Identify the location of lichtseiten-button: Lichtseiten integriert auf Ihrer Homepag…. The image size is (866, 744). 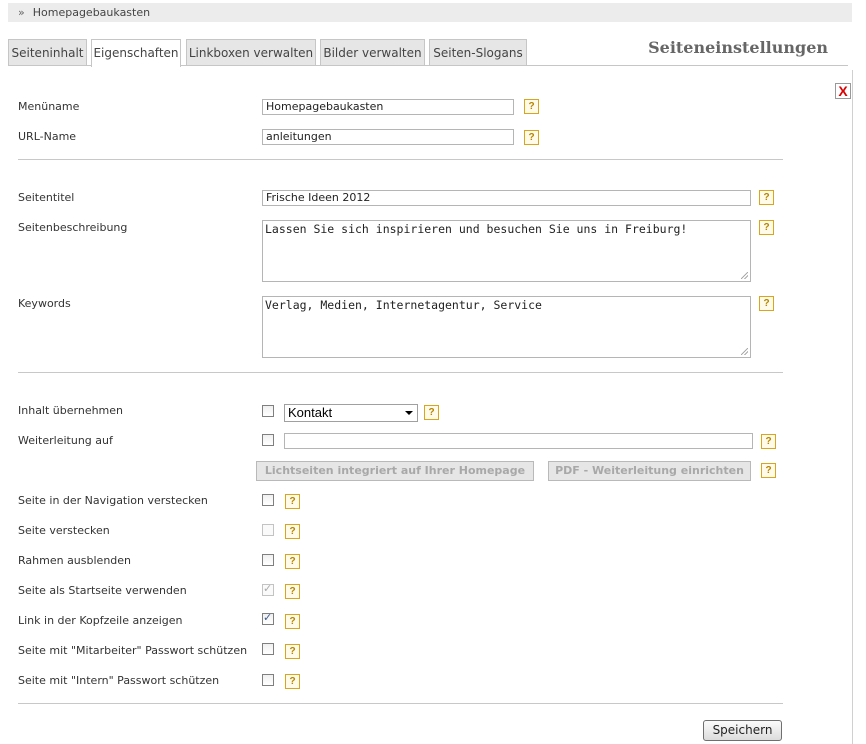
(395, 471).